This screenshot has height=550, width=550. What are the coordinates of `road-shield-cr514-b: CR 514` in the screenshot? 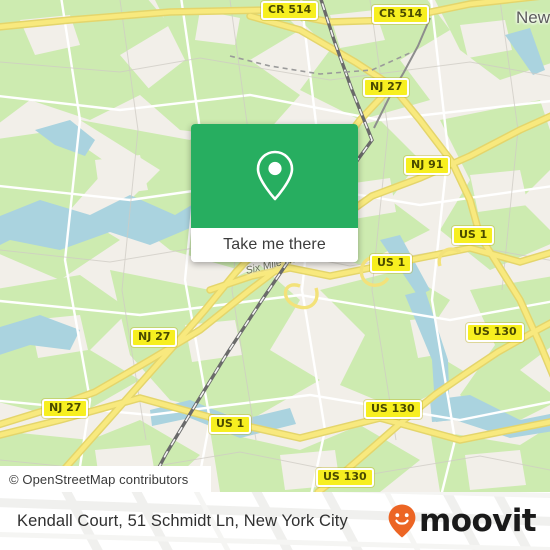 It's located at (401, 14).